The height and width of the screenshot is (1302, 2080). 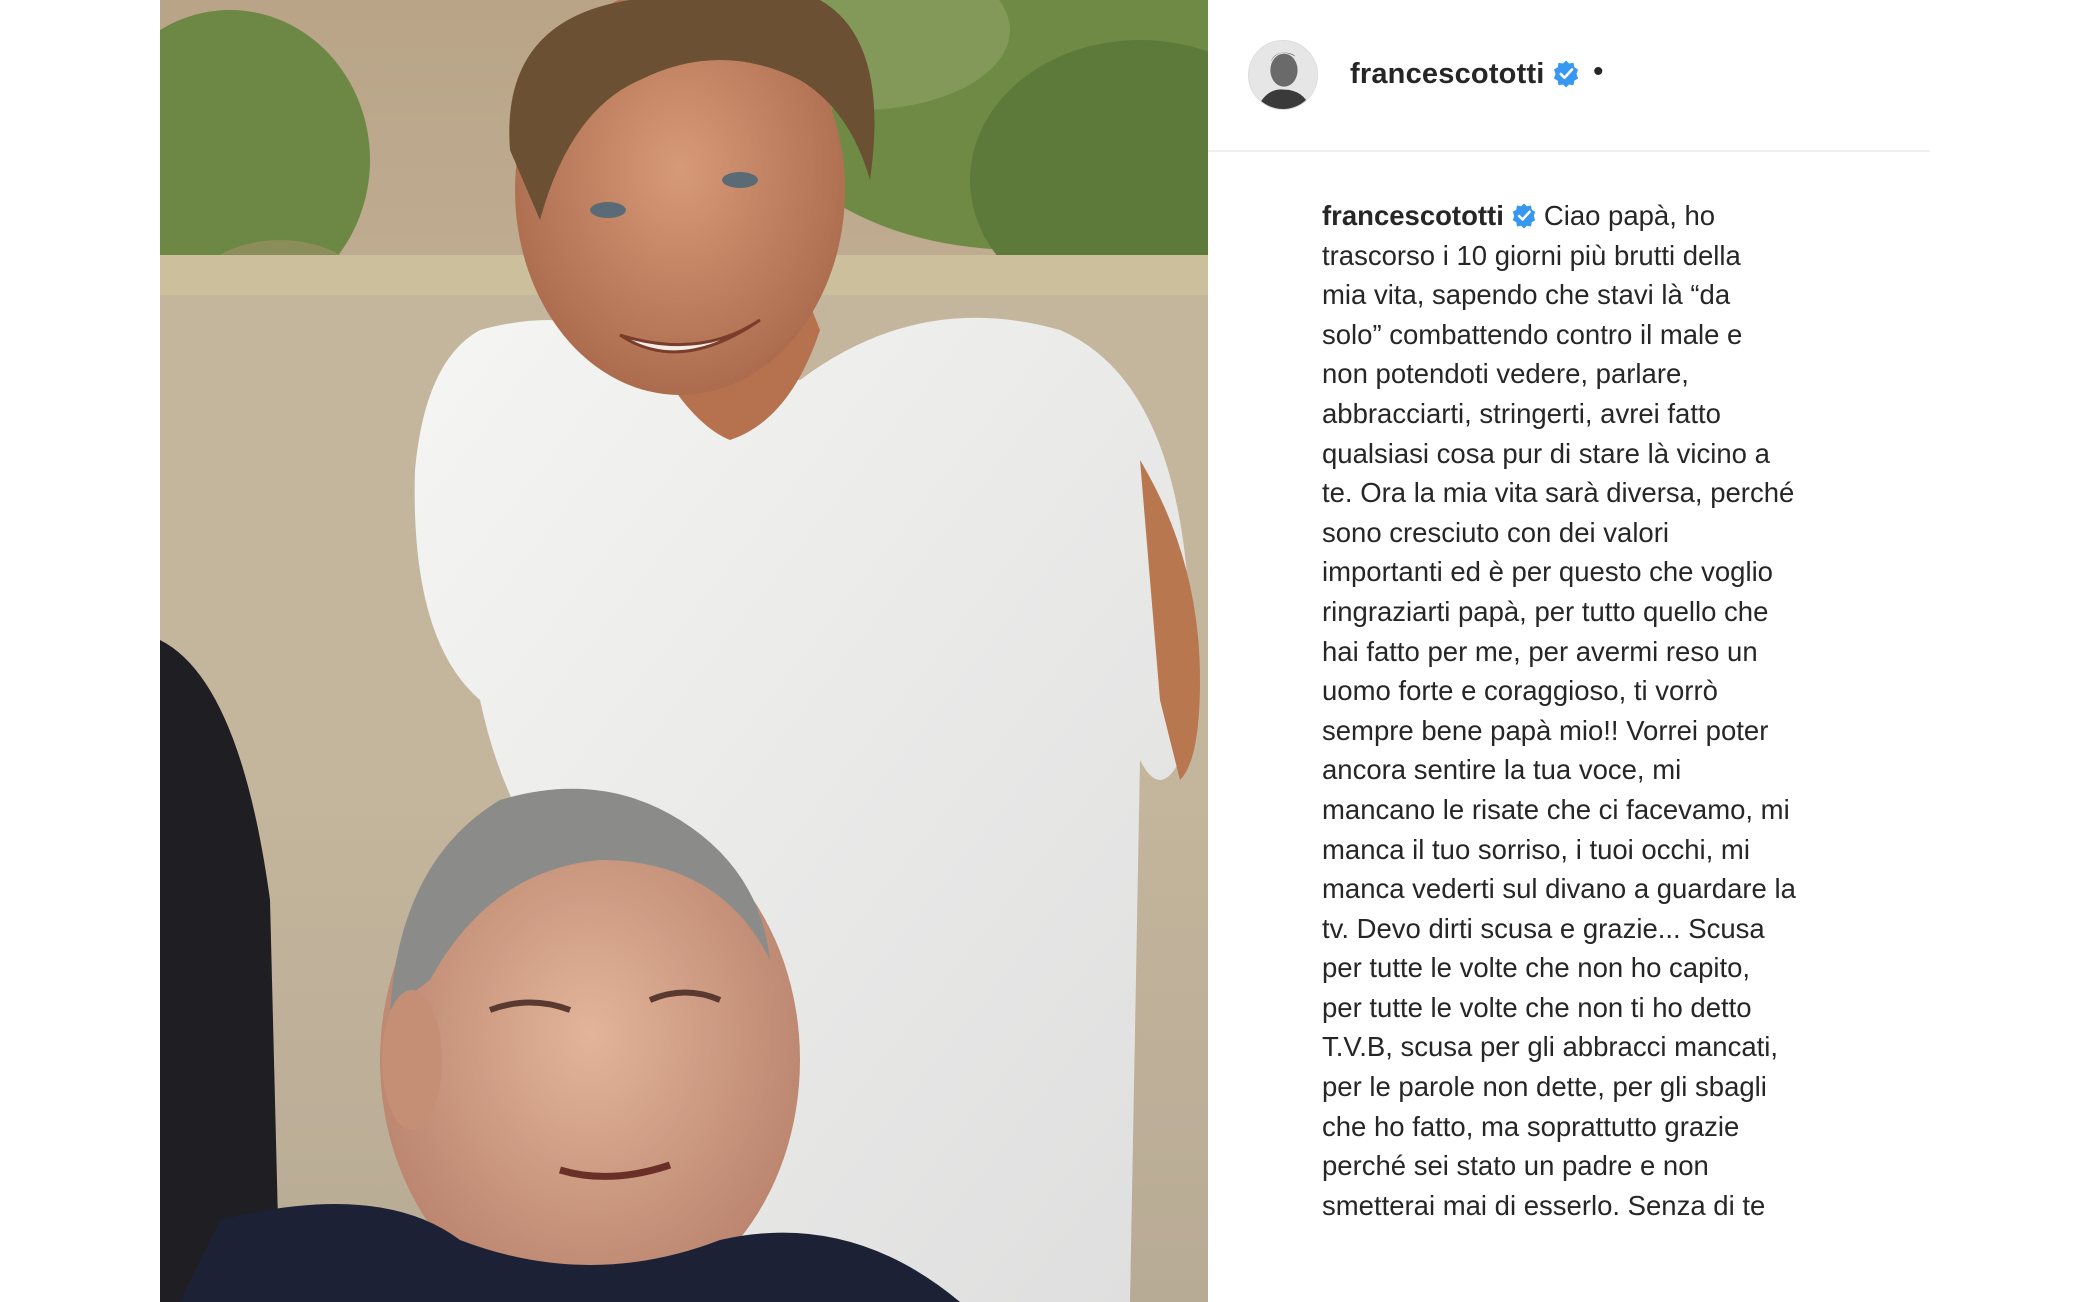 What do you see at coordinates (1526, 295) in the screenshot?
I see `caption-line: mia vita, sapendo che stavi là “da` at bounding box center [1526, 295].